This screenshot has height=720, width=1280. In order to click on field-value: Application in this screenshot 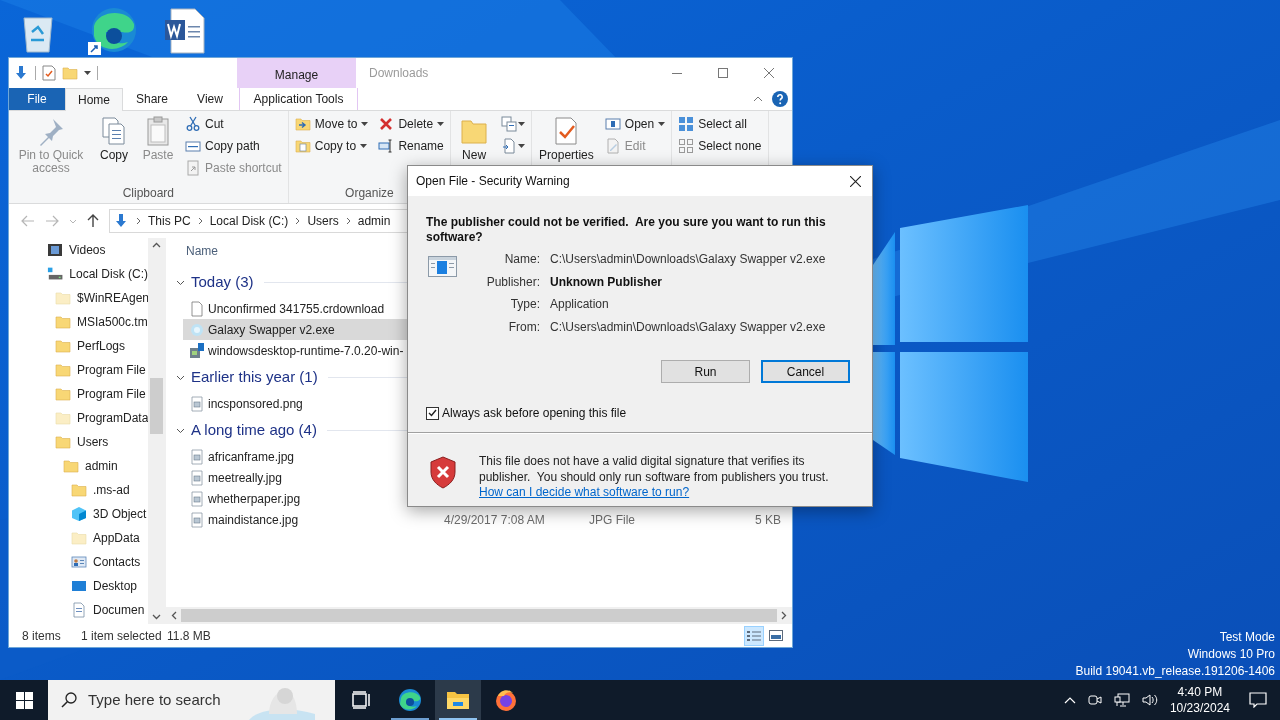, I will do `click(580, 304)`.